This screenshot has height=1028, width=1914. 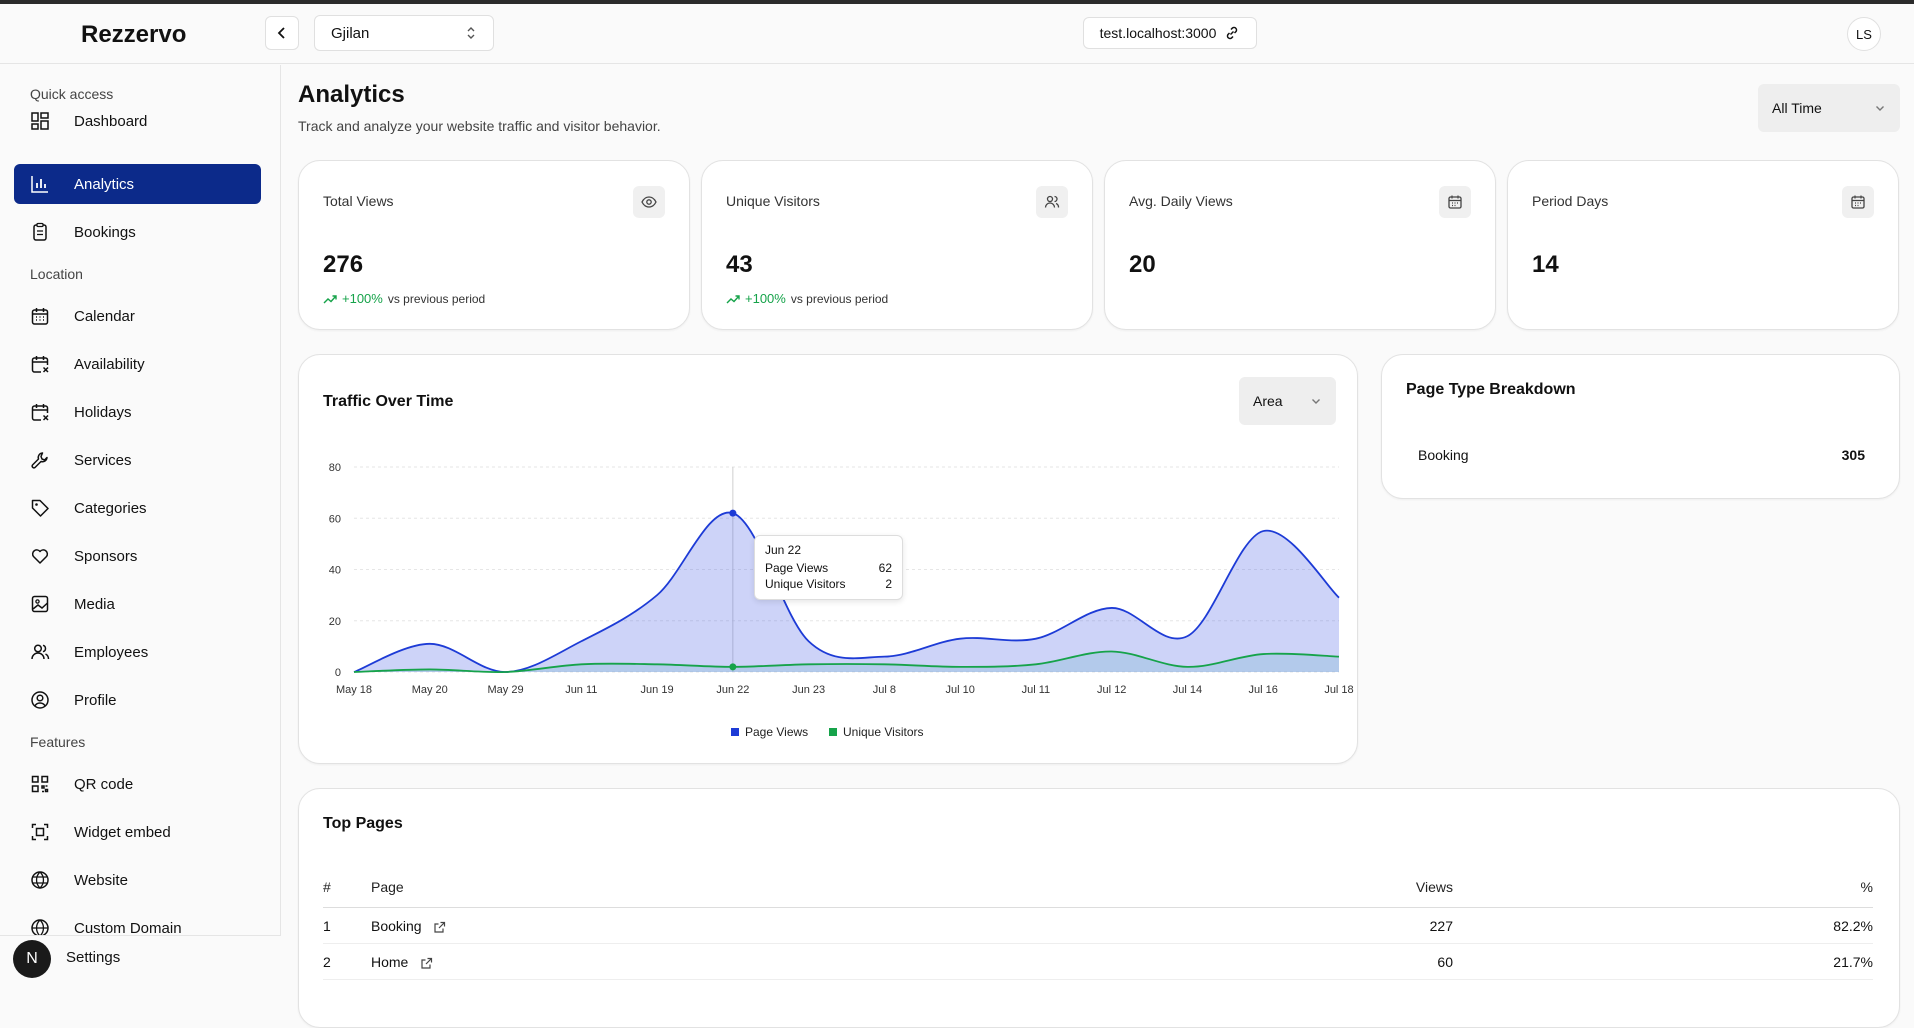 What do you see at coordinates (505, 690) in the screenshot?
I see `x-tick-label: May 29` at bounding box center [505, 690].